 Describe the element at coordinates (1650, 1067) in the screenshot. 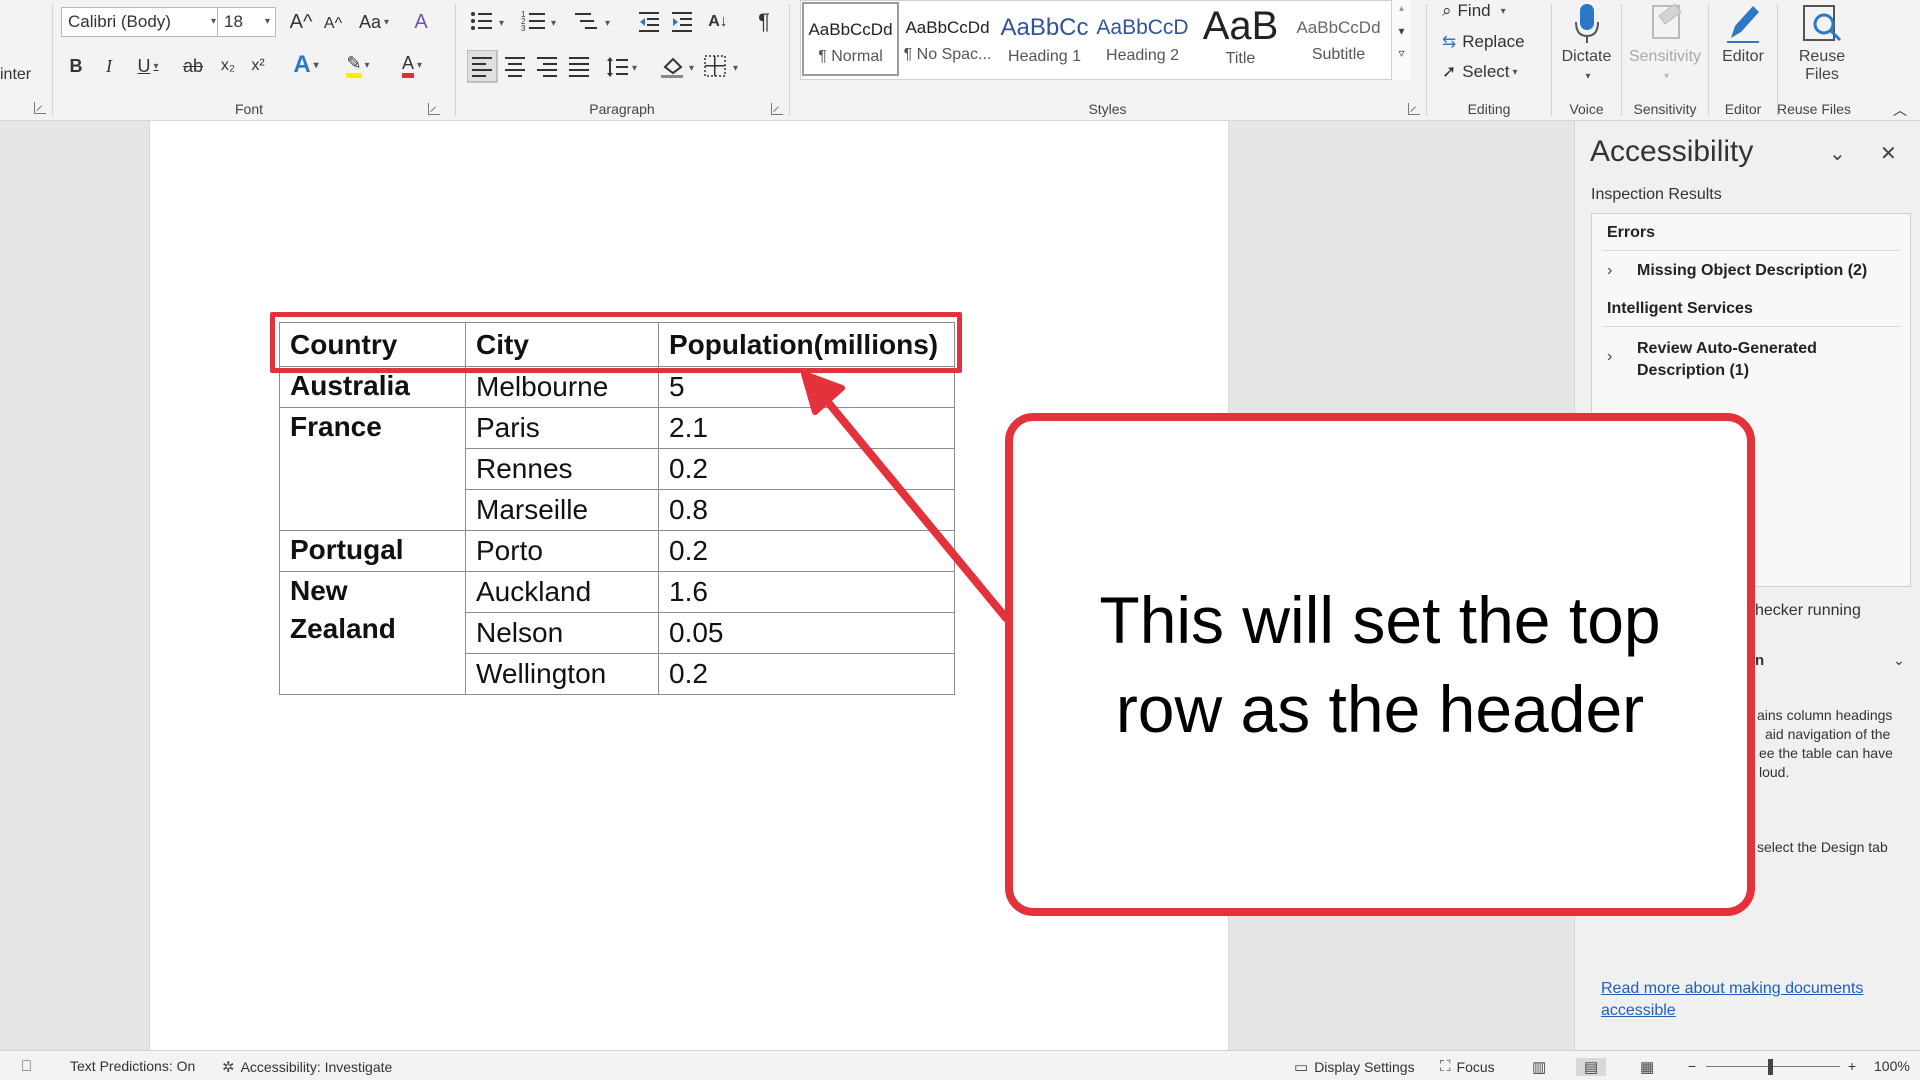

I see `web-layout-icon: ▦` at that location.